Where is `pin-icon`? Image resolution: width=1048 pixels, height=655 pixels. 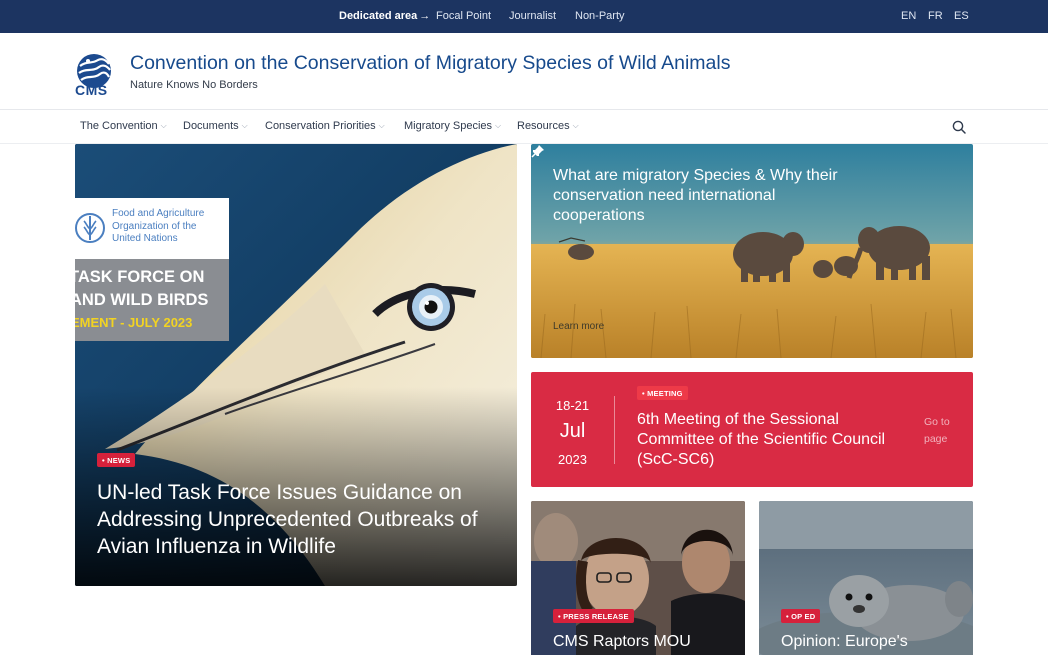 pin-icon is located at coordinates (537, 151).